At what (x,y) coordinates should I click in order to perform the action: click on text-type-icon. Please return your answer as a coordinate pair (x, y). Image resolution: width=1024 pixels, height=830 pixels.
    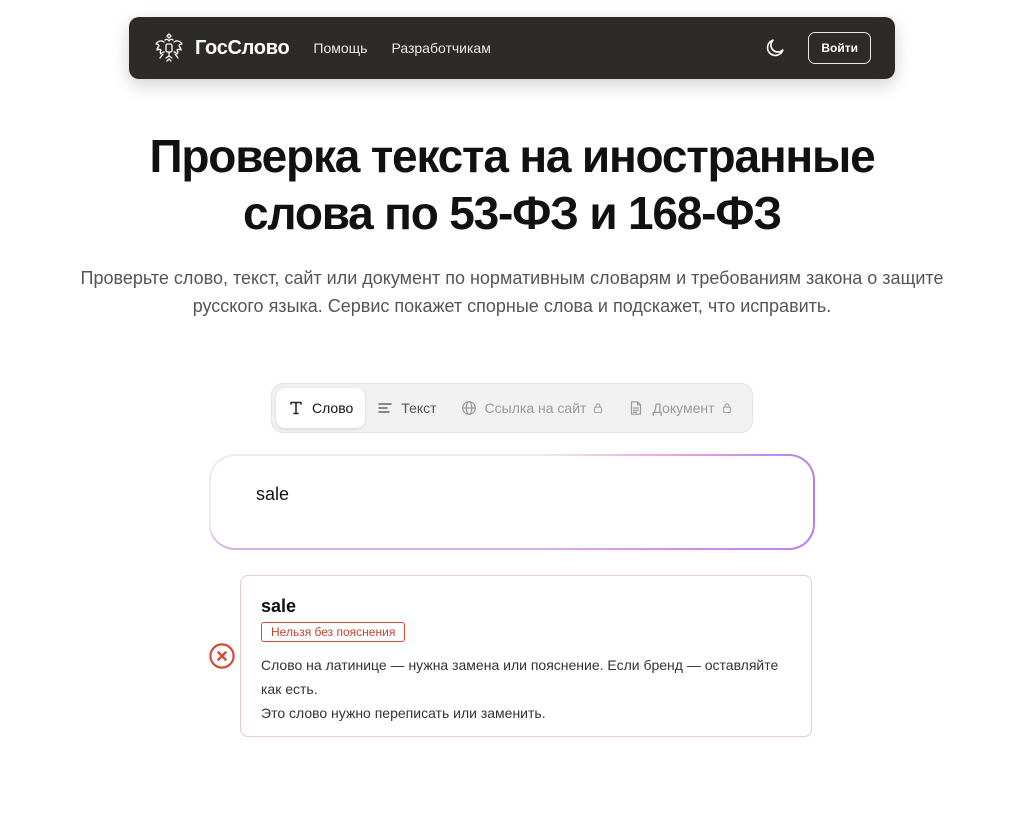
    Looking at the image, I should click on (296, 408).